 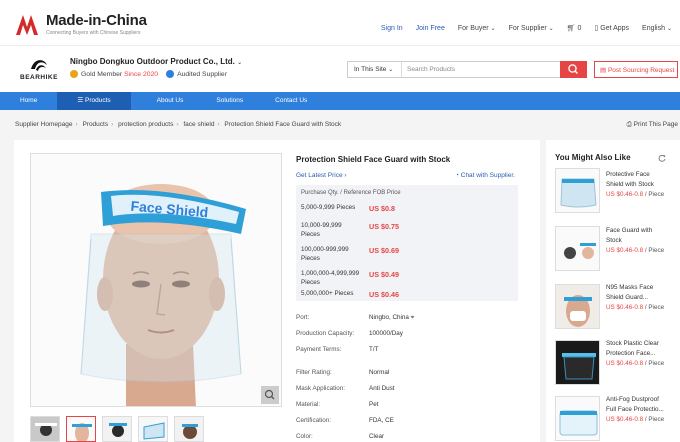 What do you see at coordinates (382, 208) in the screenshot?
I see `price-value: US $0.8` at bounding box center [382, 208].